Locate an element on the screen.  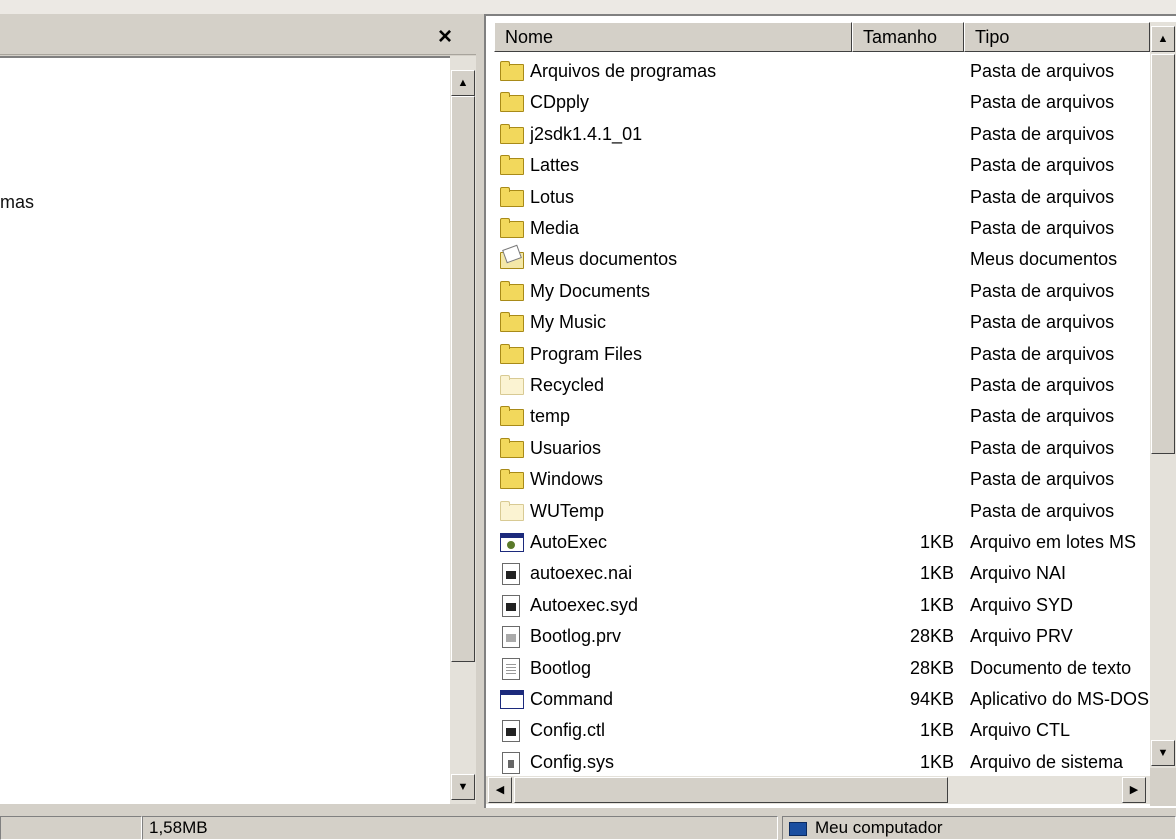
hidden-folder-icon is located at coordinates (512, 385).